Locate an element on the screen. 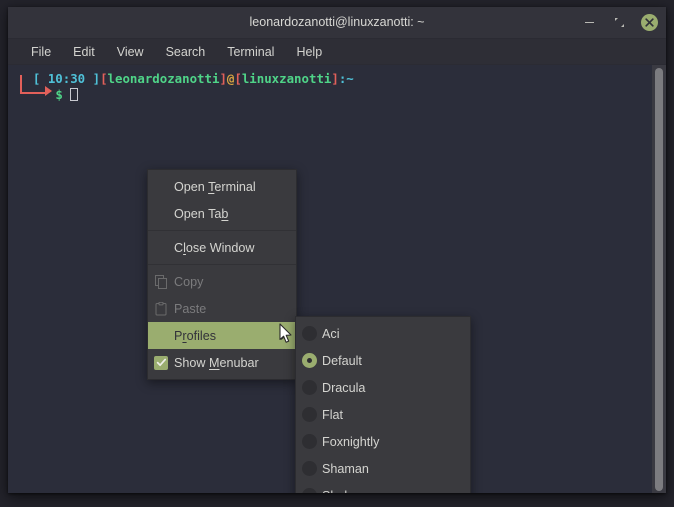 This screenshot has width=674, height=507. prompt-dollar-symbol: $ is located at coordinates (59, 94).